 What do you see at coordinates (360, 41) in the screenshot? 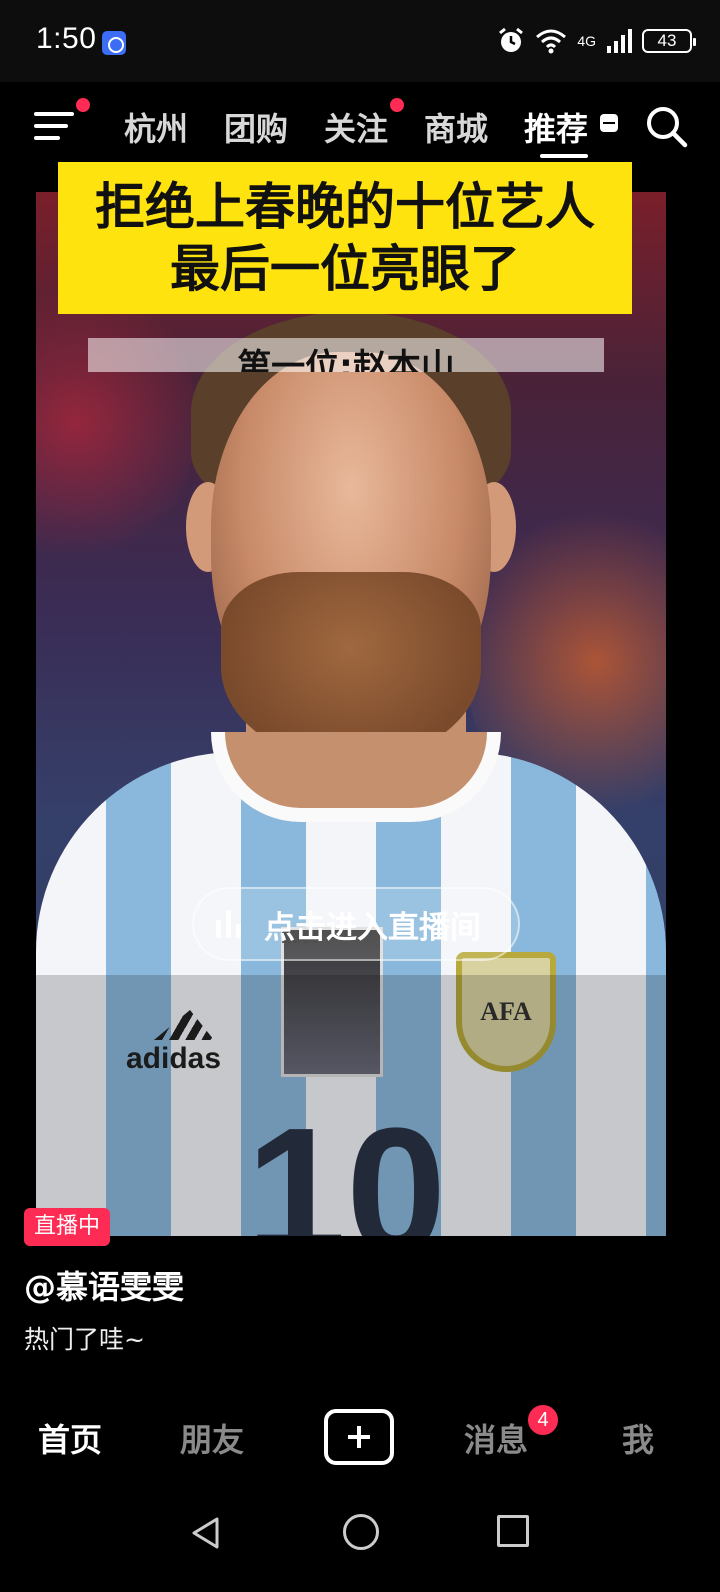
I see `status-bar: 1:50 4G 43` at bounding box center [360, 41].